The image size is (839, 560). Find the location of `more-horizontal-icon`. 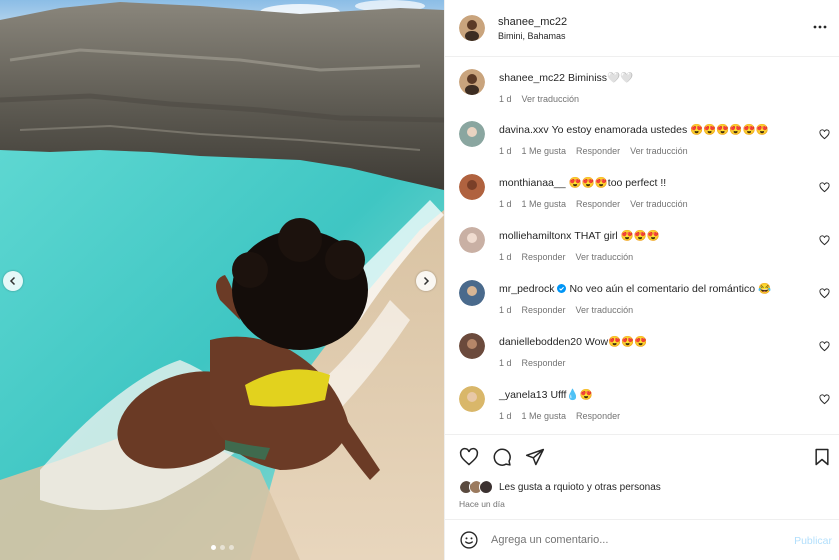

more-horizontal-icon is located at coordinates (820, 27).